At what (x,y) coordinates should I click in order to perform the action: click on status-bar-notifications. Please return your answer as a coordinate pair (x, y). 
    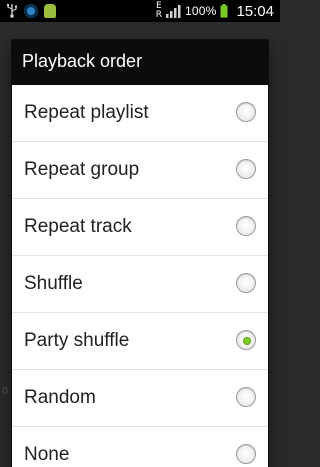
    Looking at the image, I should click on (31, 11).